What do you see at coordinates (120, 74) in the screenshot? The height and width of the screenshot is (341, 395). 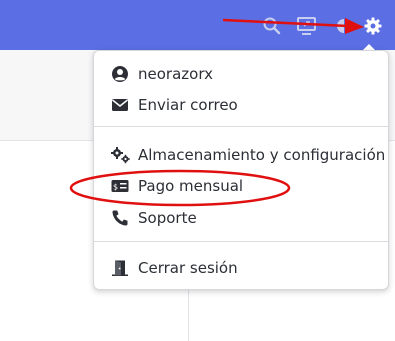 I see `user-circle-icon` at bounding box center [120, 74].